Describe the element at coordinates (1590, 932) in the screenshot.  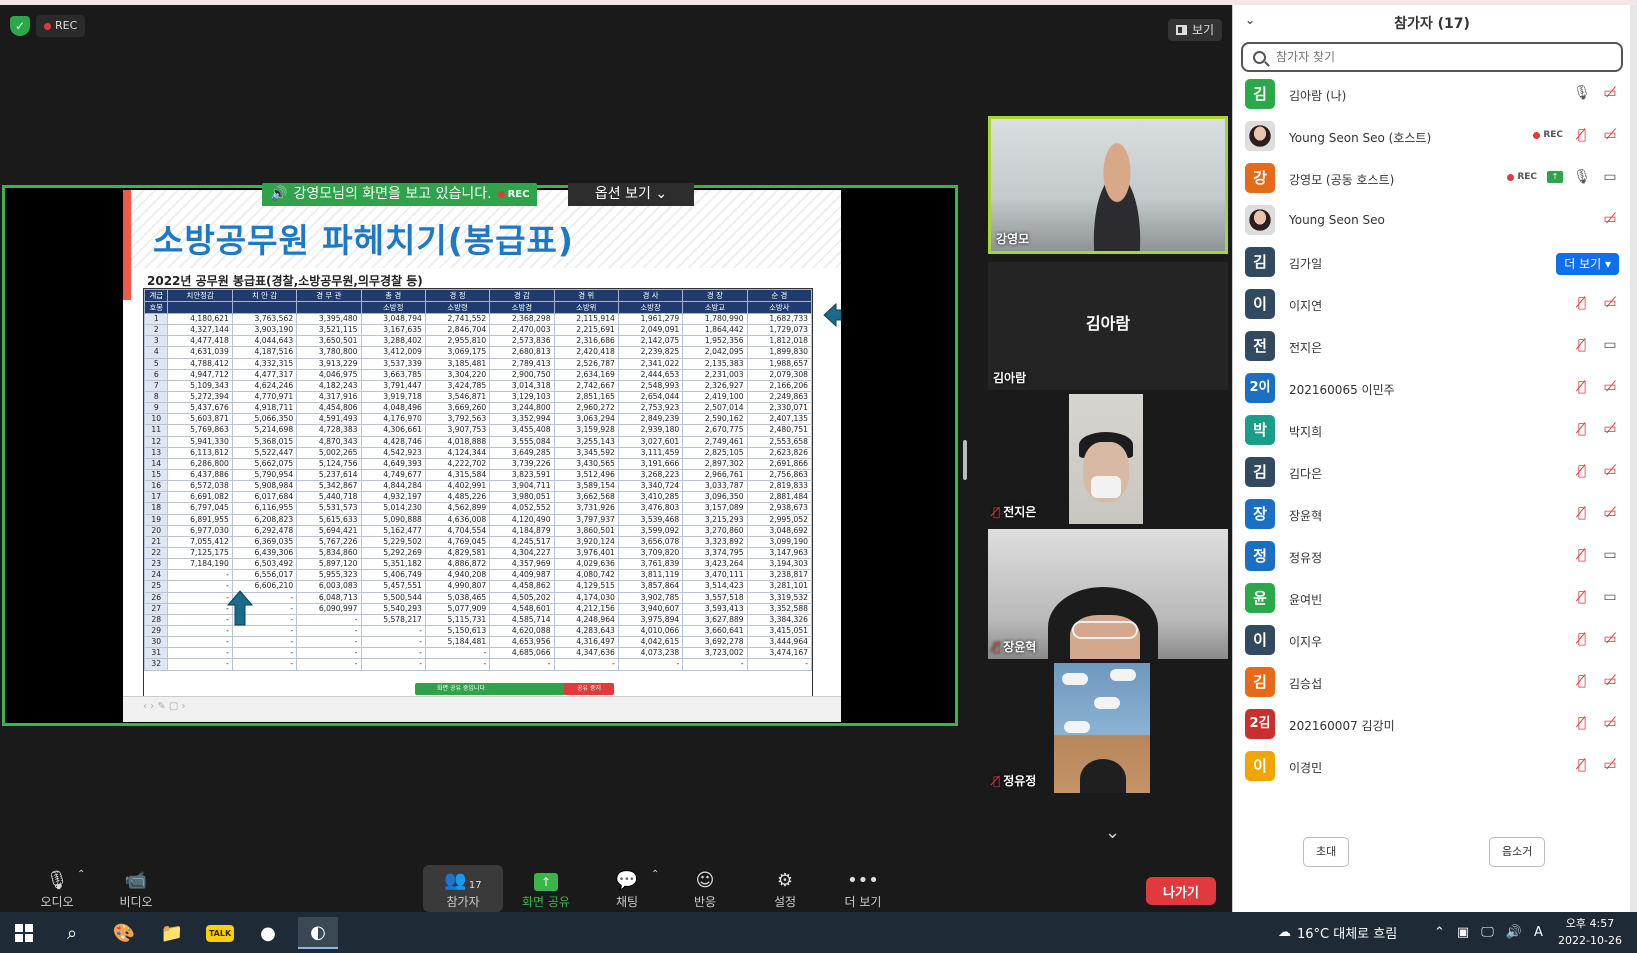
I see `taskbar-clock: 오후 4:57 2022-10-26` at that location.